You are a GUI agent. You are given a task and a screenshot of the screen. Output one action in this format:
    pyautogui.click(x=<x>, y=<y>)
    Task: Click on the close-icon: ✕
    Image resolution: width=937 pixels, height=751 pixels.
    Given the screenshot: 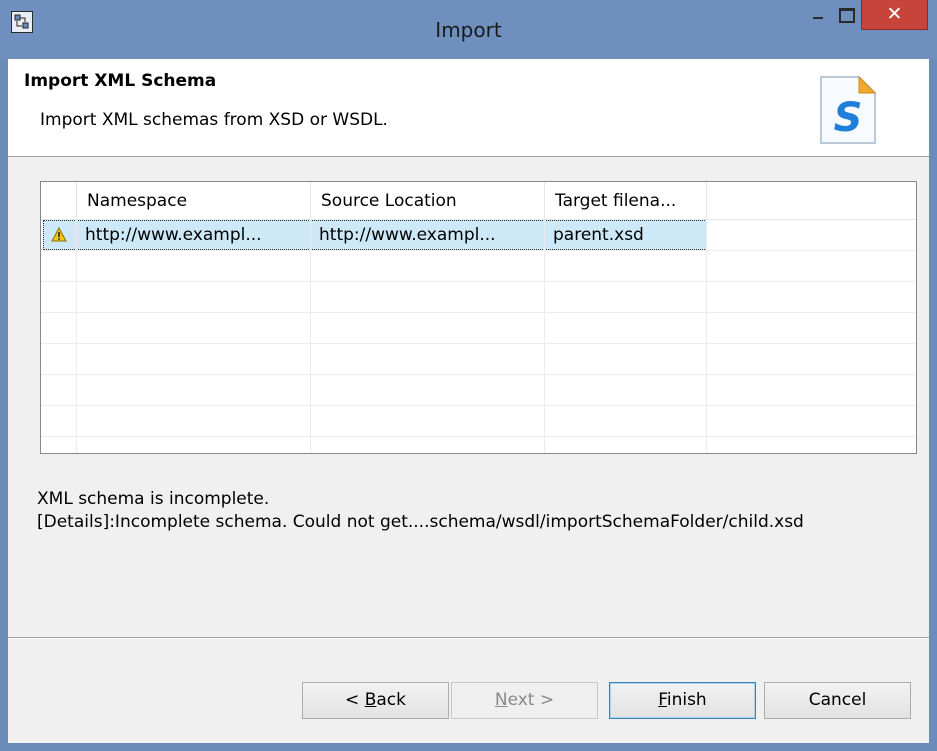 What is the action you would take?
    pyautogui.click(x=894, y=14)
    